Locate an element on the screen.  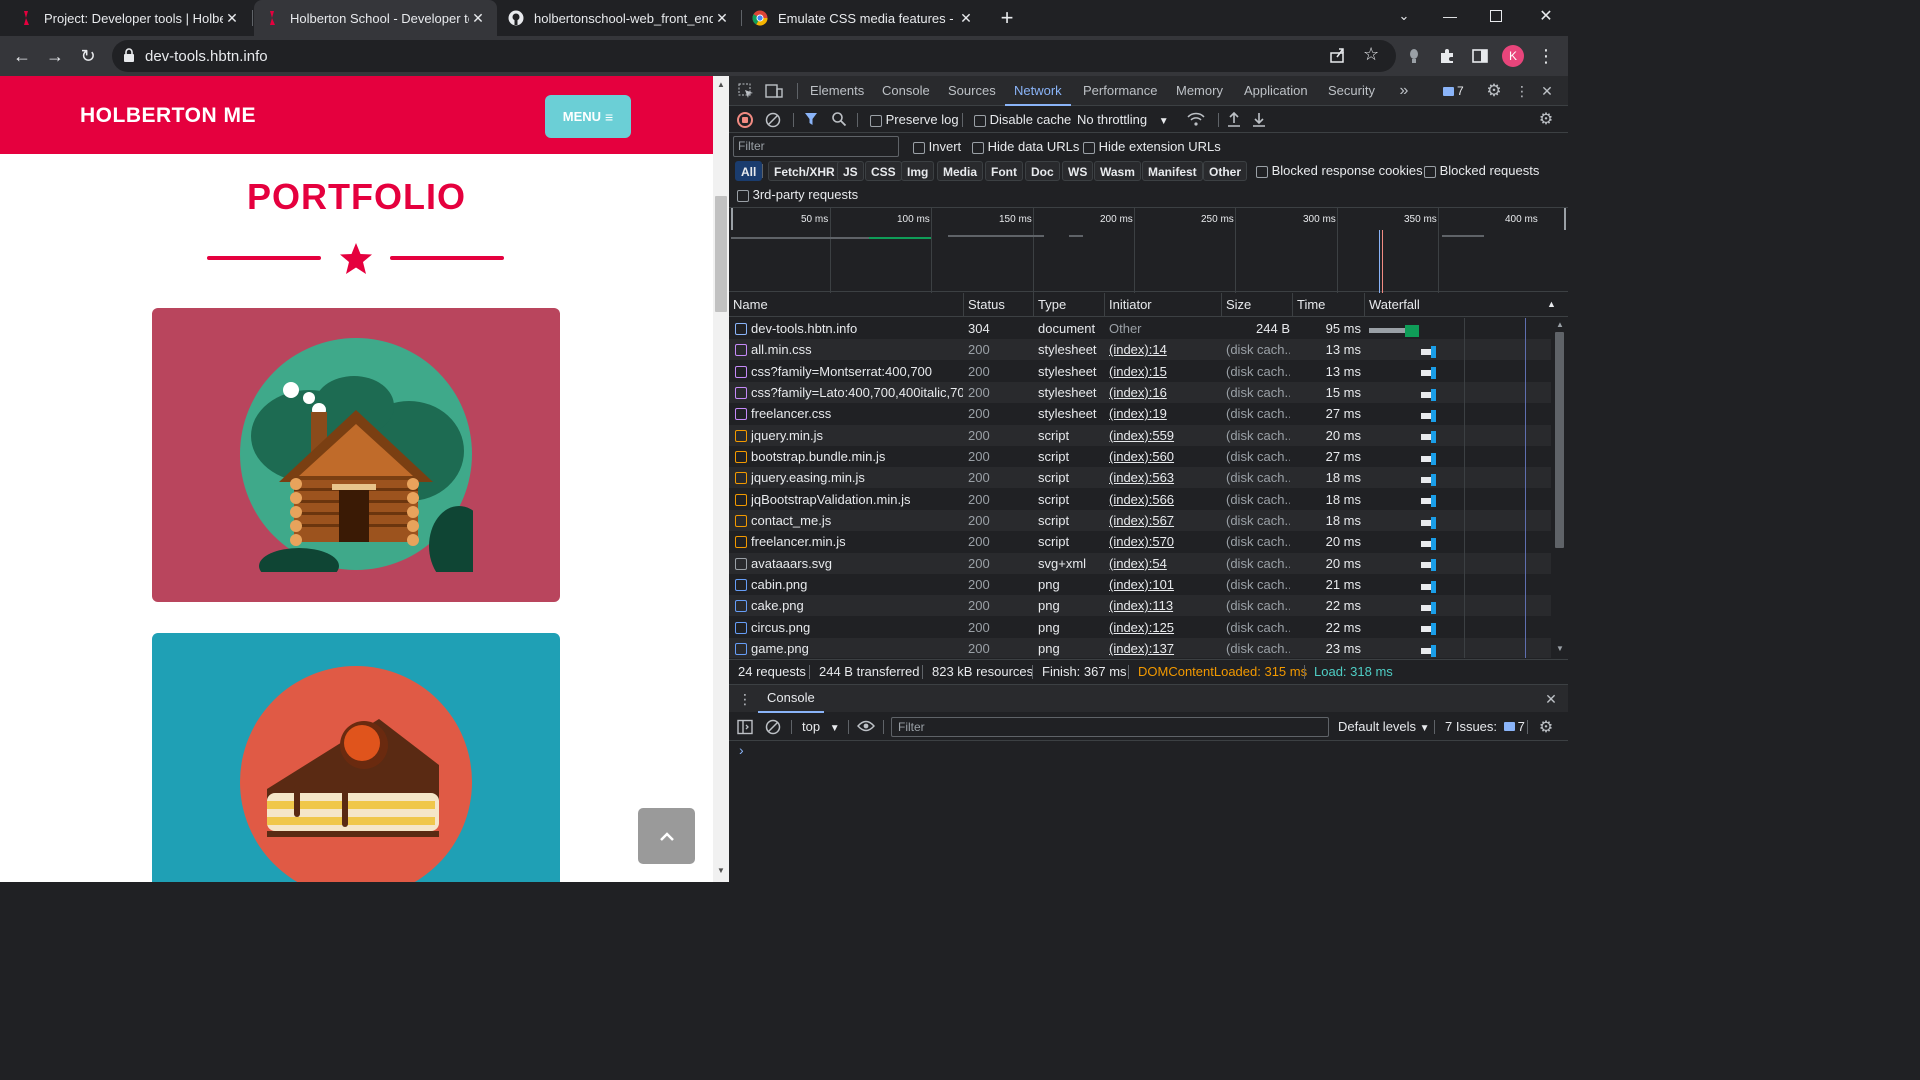
sort-ascending-icon: ▲ is located at coordinates (1551, 304).